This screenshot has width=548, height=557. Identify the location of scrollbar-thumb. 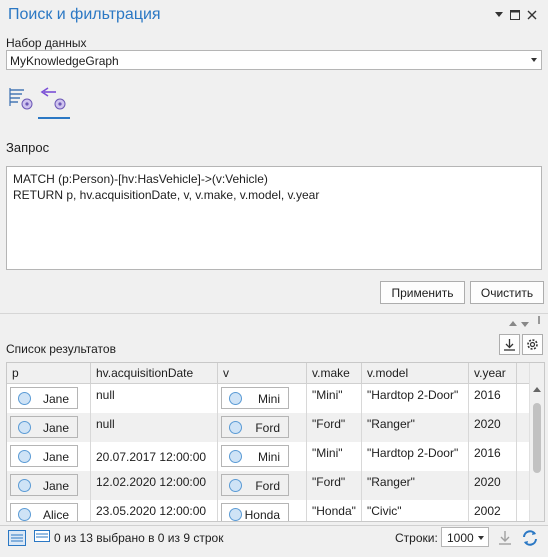
(537, 438).